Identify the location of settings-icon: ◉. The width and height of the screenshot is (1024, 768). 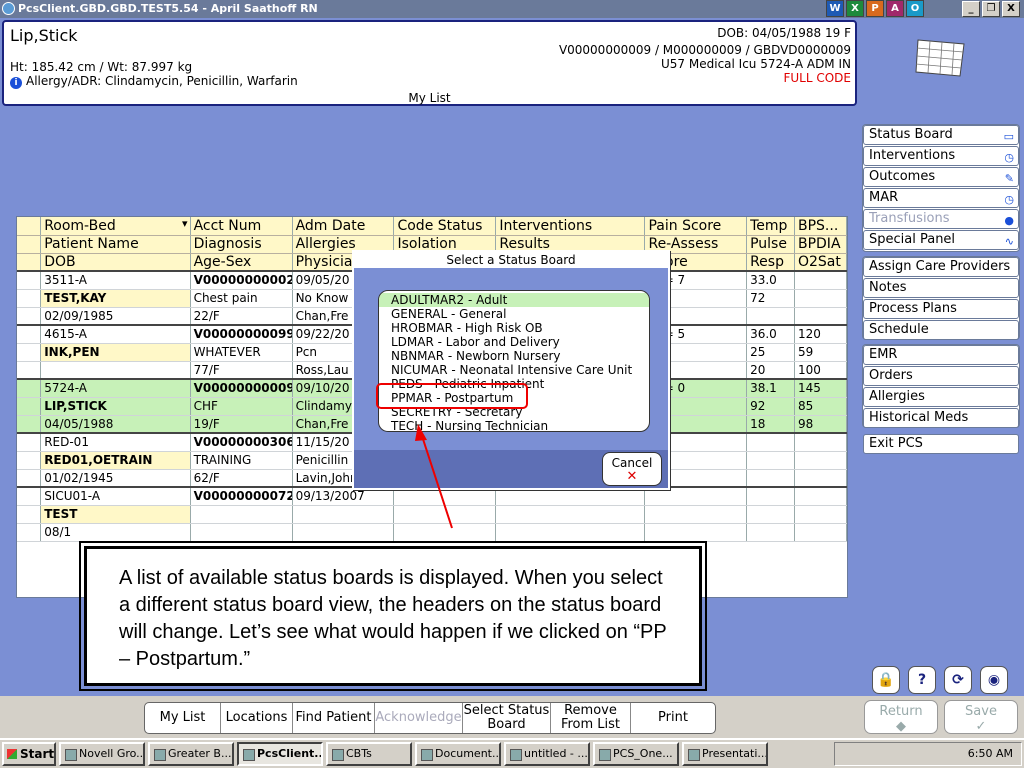
(994, 680).